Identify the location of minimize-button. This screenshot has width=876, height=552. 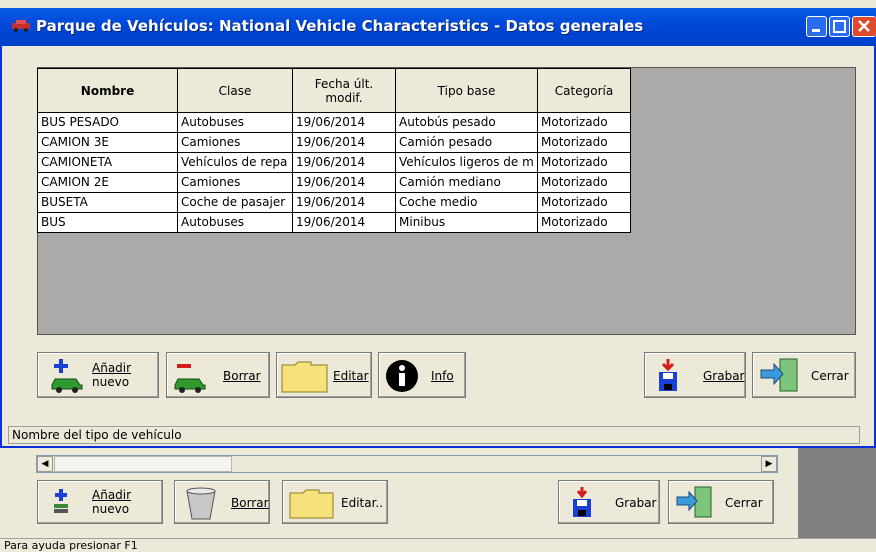
(816, 26).